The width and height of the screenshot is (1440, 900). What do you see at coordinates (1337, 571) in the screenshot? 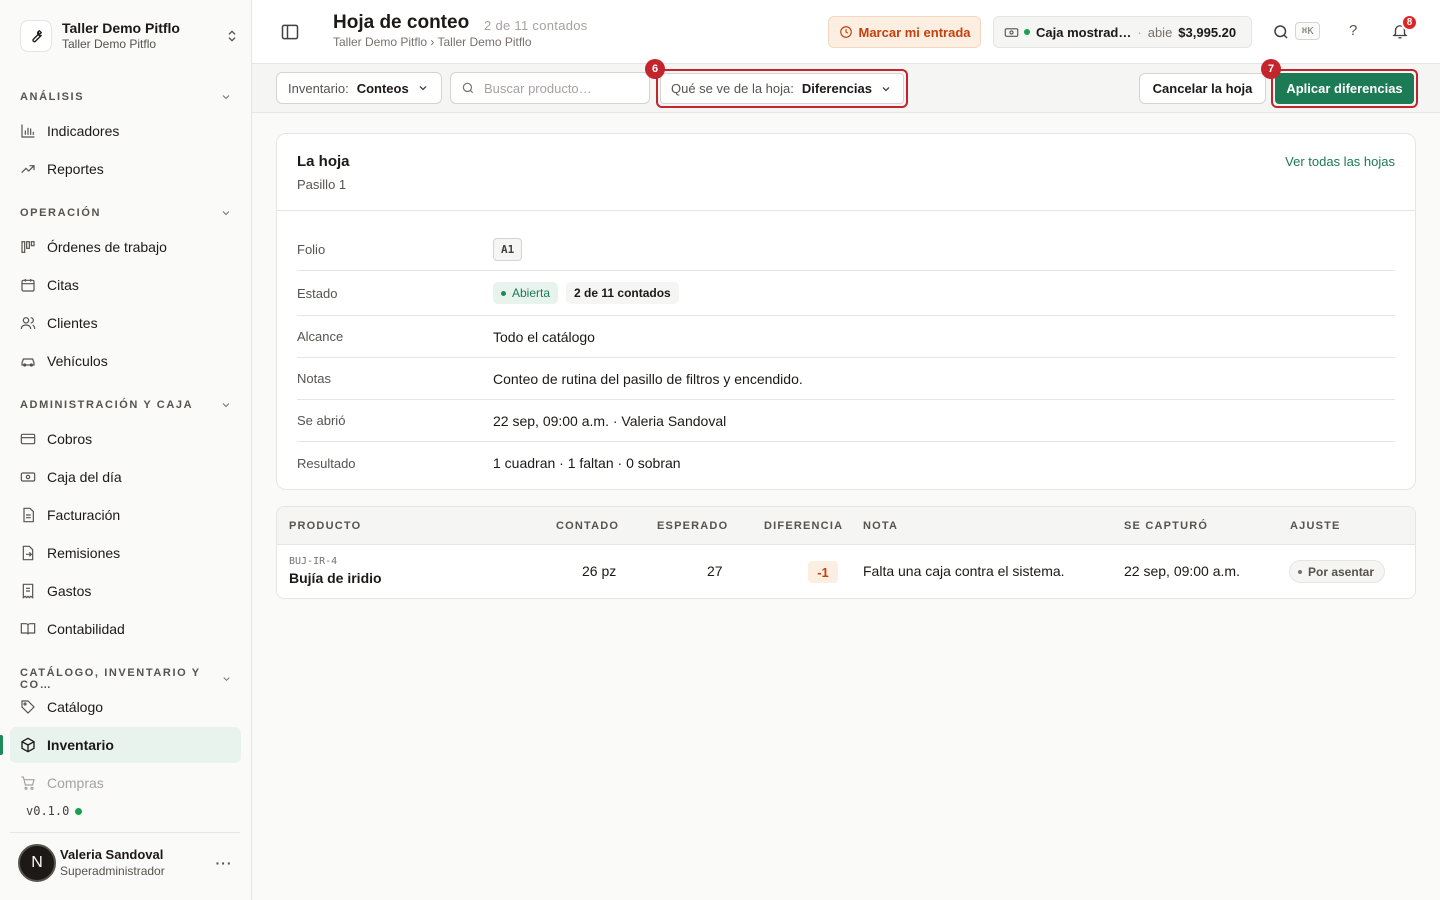
I see `adjust-status-badge: Por asentar` at bounding box center [1337, 571].